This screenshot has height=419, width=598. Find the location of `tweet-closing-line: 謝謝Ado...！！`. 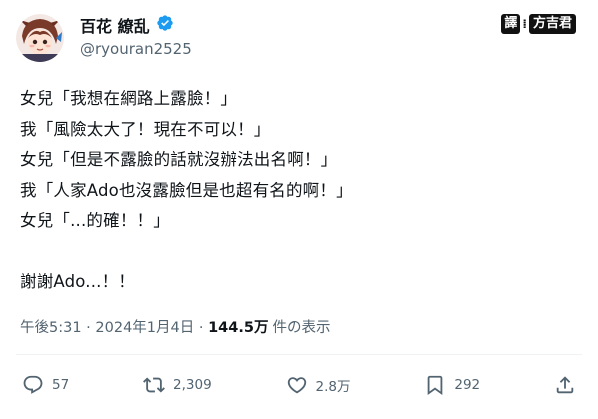

tweet-closing-line: 謝謝Ado...！！ is located at coordinates (78, 281).